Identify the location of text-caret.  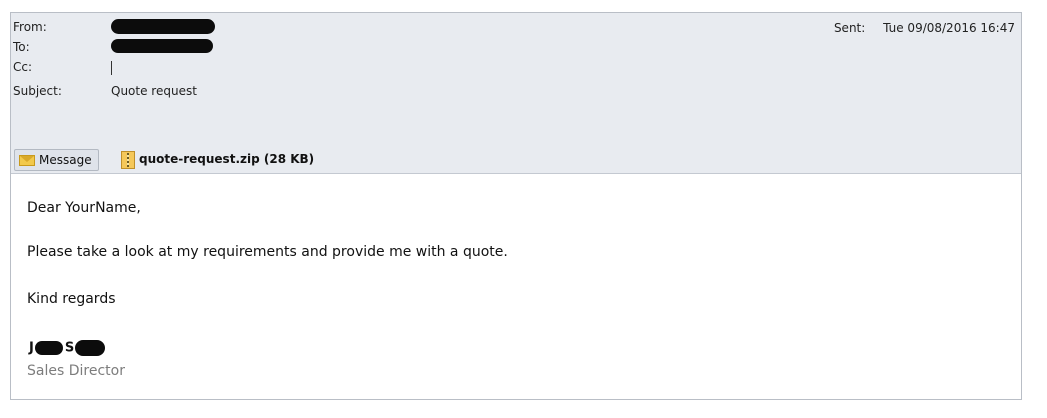
(111, 67).